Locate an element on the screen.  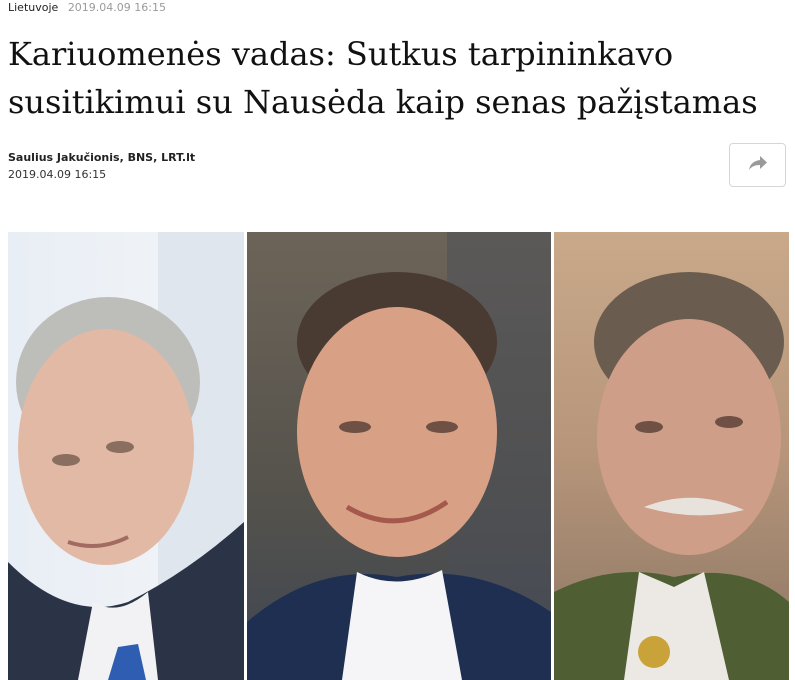
top-timestamp: 2019.04.09 16:15 is located at coordinates (116, 7).